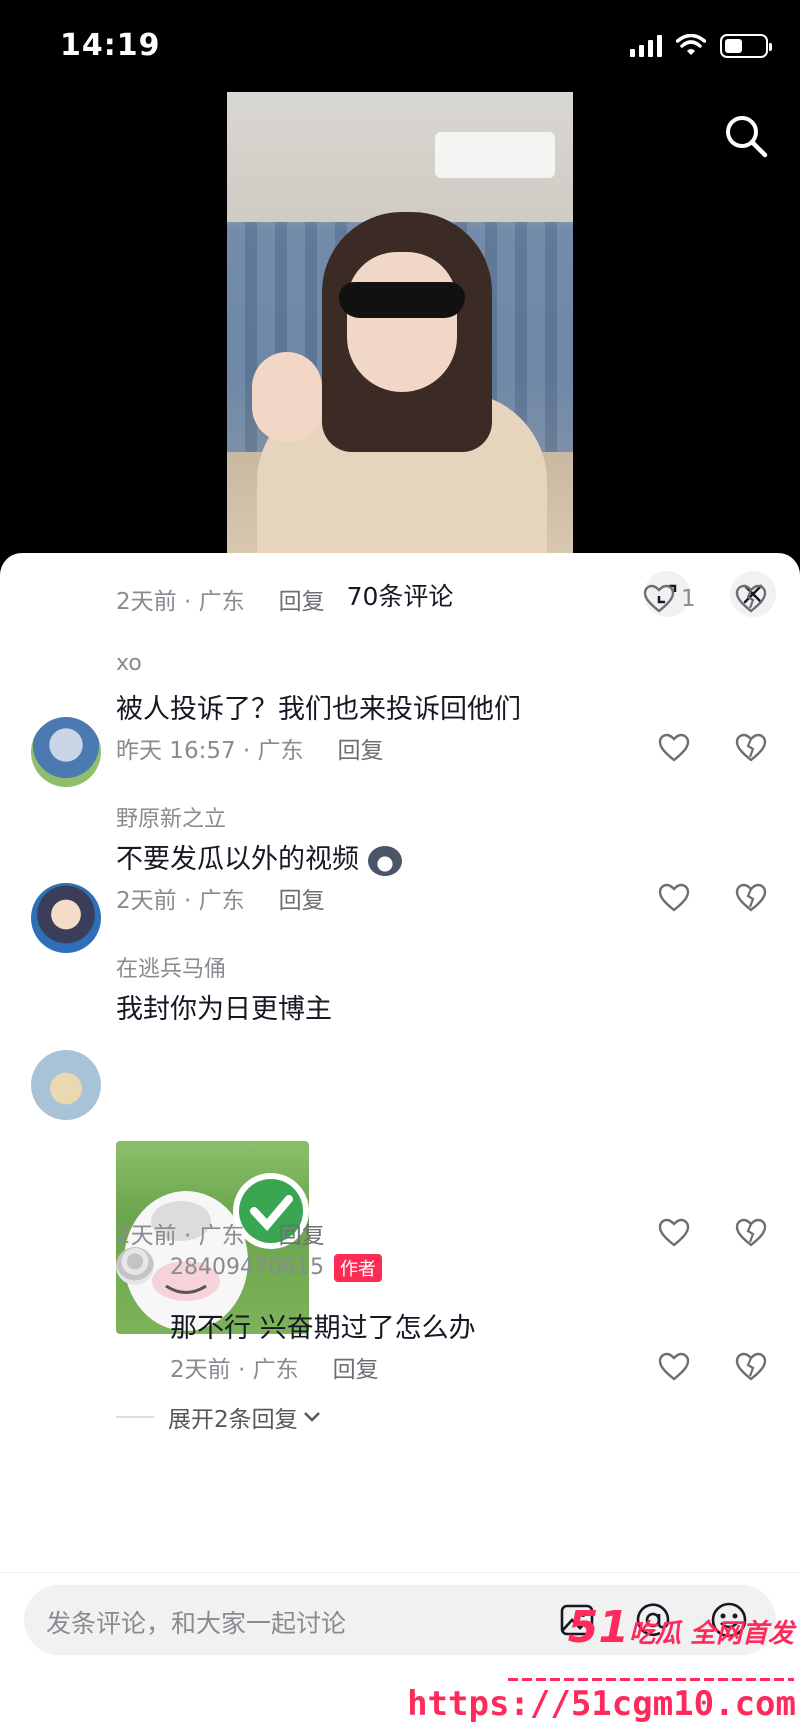 Image resolution: width=800 pixels, height=1731 pixels. Describe the element at coordinates (711, 1634) in the screenshot. I see `watermark-brand-text: 吃瓜 全网首发` at that location.